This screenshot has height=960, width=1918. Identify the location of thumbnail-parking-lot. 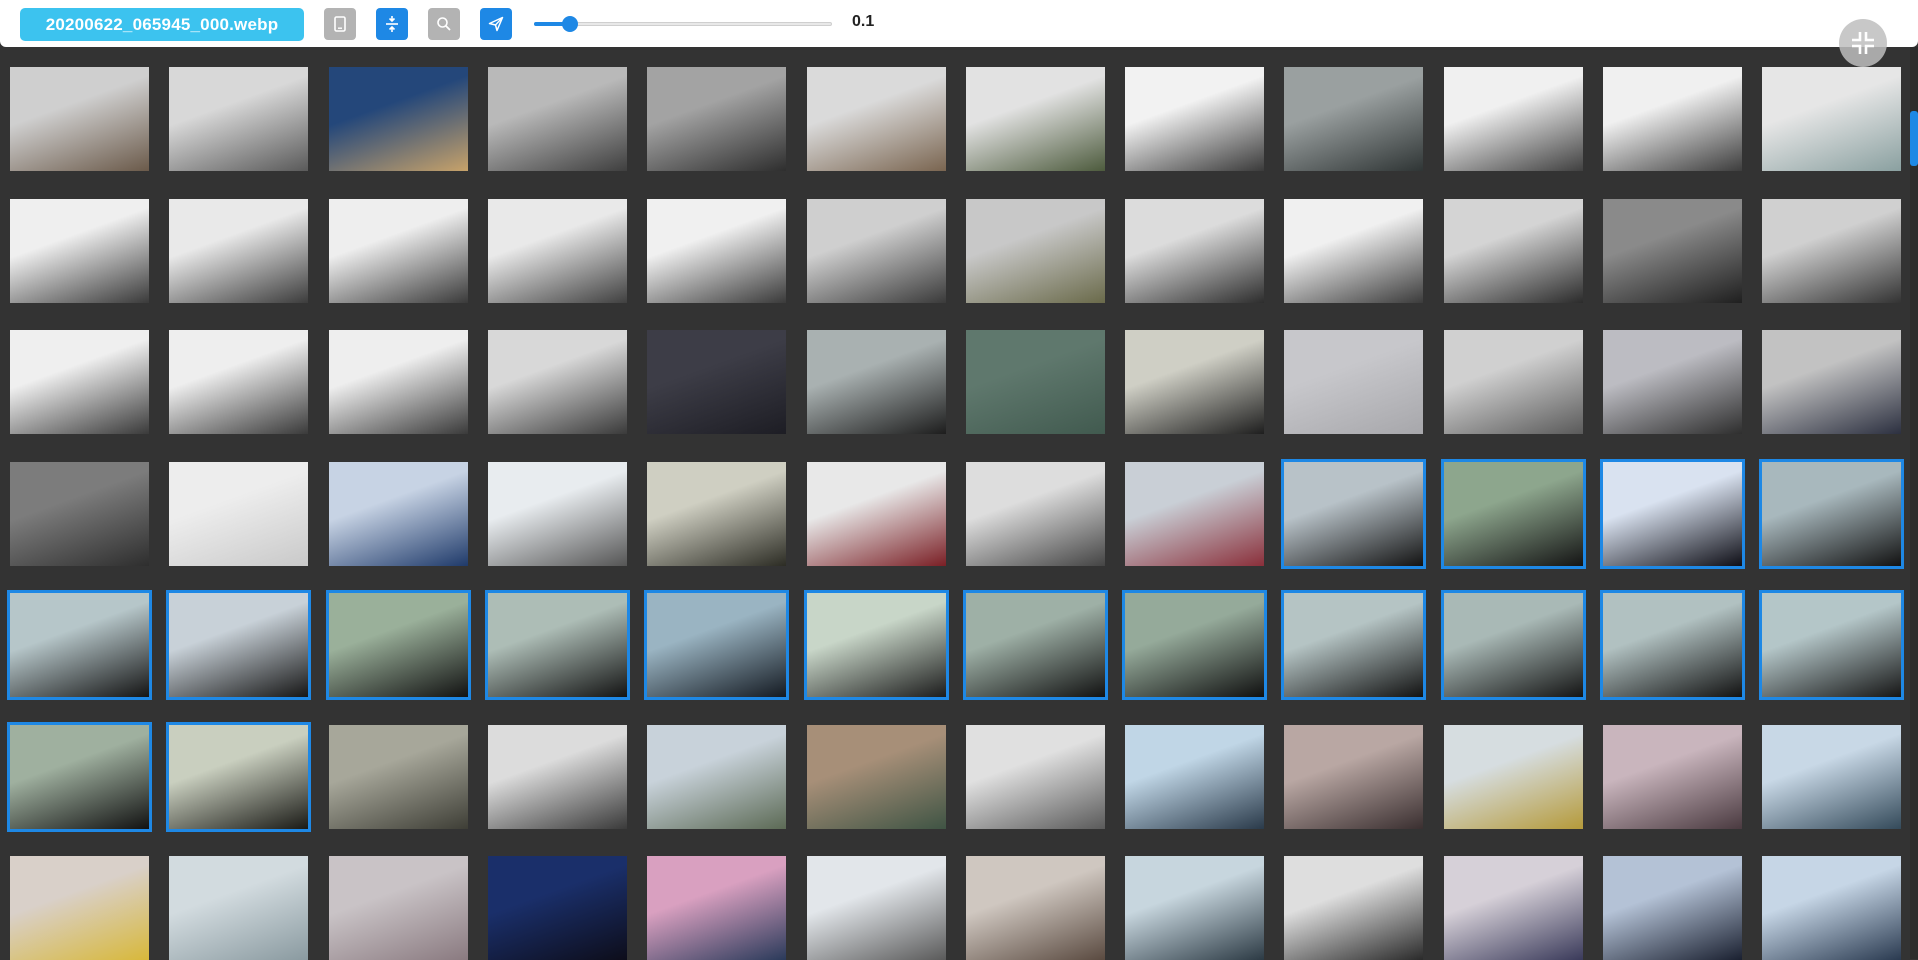
(557, 776).